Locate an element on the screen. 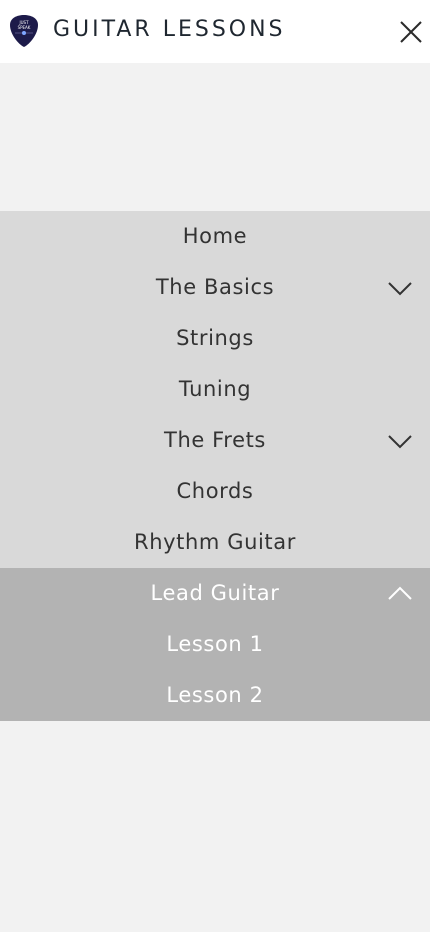  menu-item-rhythm-guitar: Rhythm Guitar is located at coordinates (215, 542).